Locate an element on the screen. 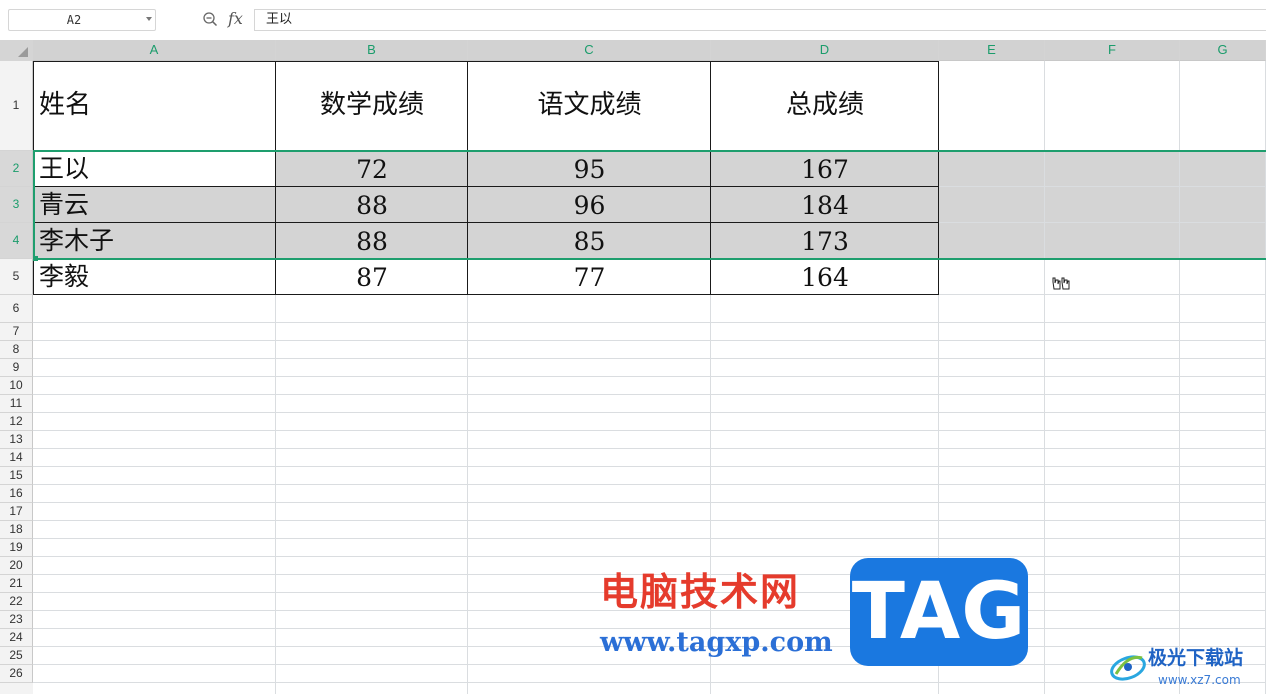 The image size is (1266, 694). row-header-24: 24 is located at coordinates (16, 638).